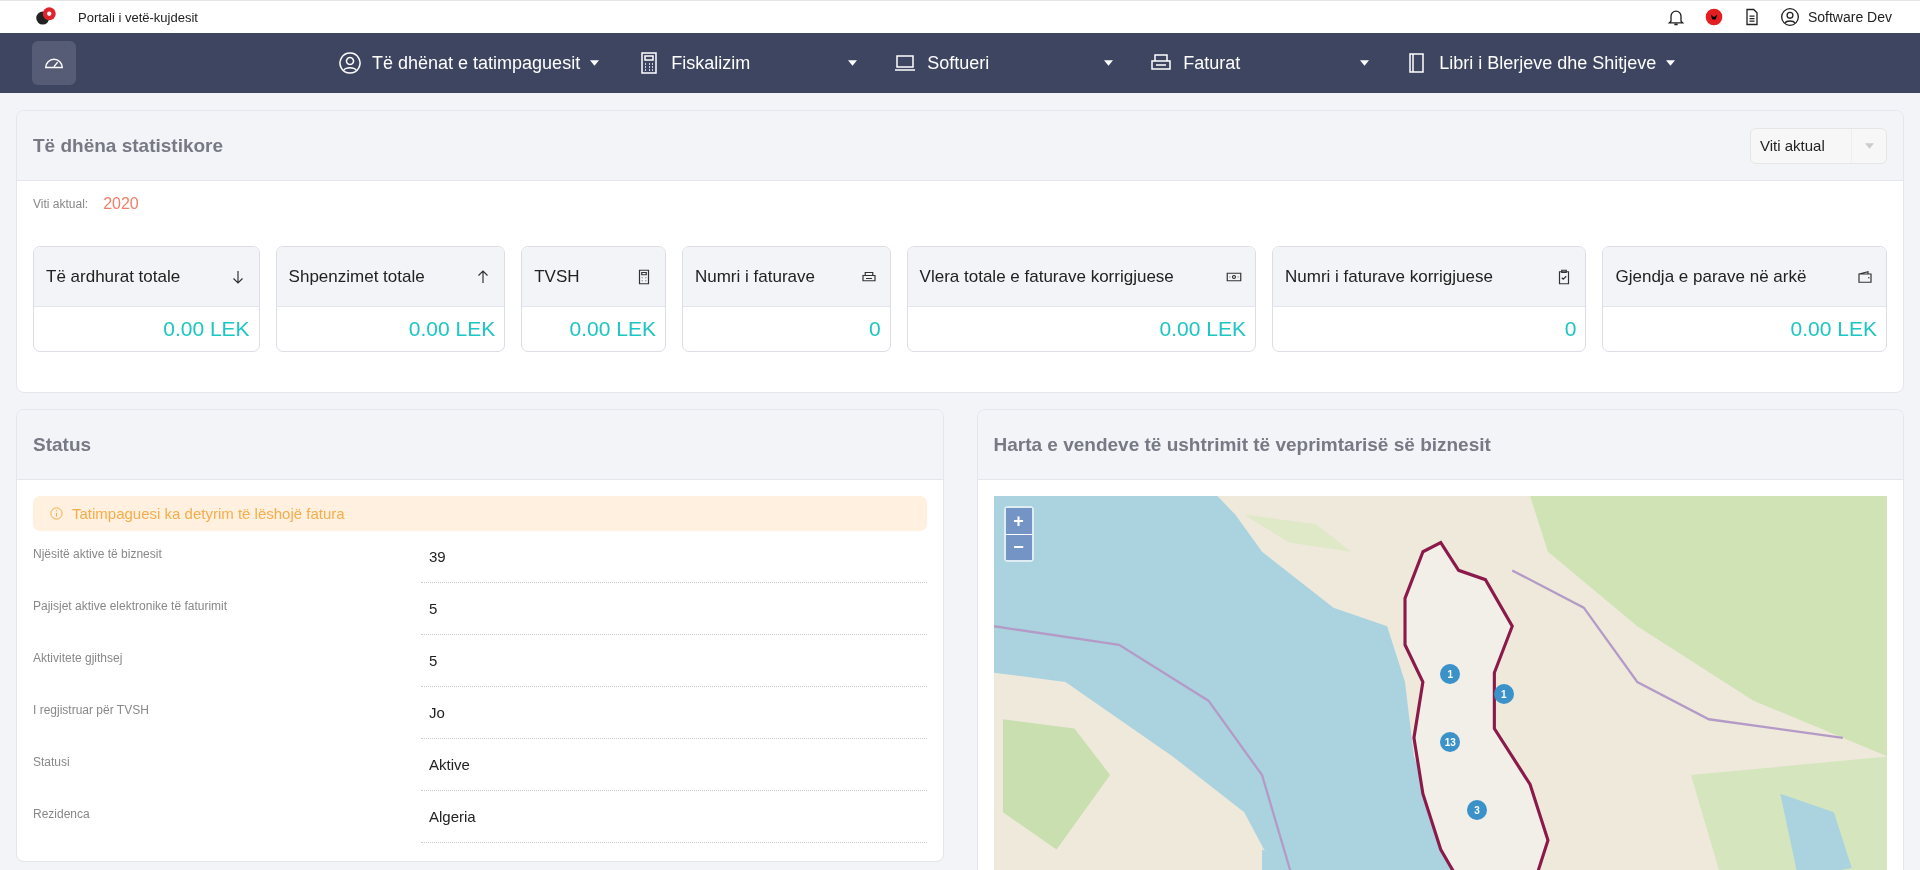 This screenshot has width=1920, height=870. Describe the element at coordinates (674, 713) in the screenshot. I see `field-value: Jo` at that location.